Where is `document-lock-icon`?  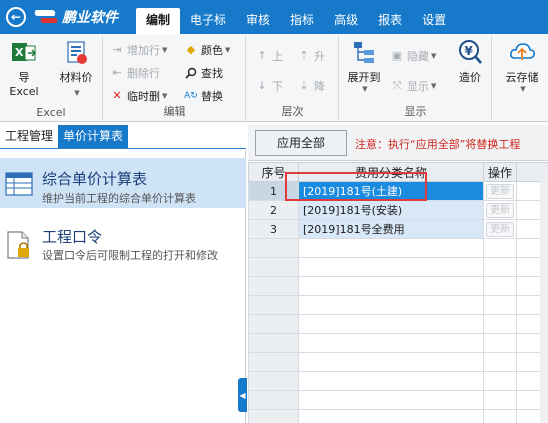 document-lock-icon is located at coordinates (19, 246).